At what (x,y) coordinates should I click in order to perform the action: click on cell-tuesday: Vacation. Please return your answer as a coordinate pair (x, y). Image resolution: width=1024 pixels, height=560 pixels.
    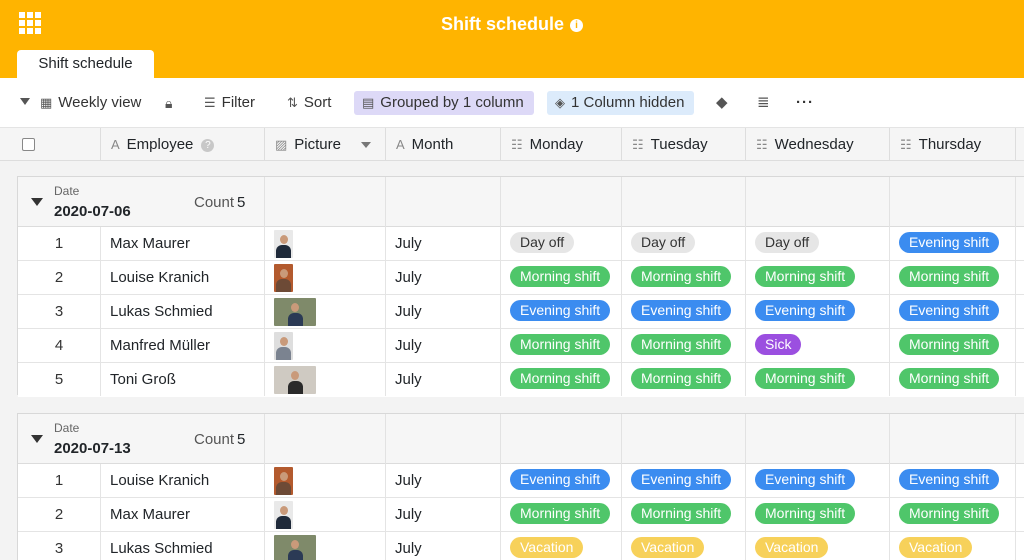
    Looking at the image, I should click on (684, 546).